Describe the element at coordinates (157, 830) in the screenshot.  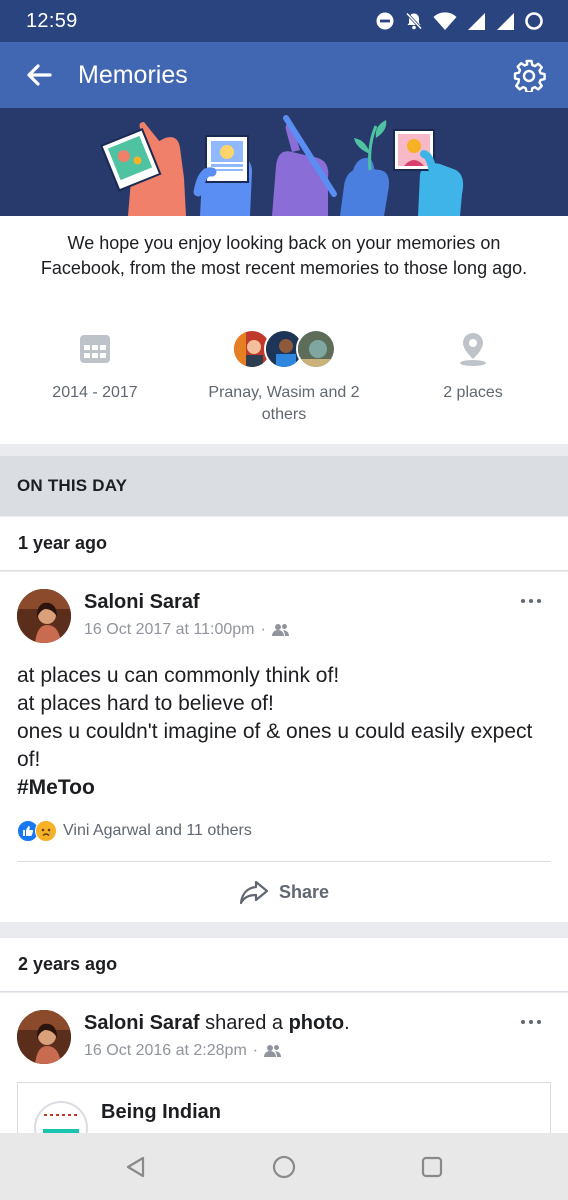
I see `reactions-label: Vini Agarwal and 11 others` at that location.